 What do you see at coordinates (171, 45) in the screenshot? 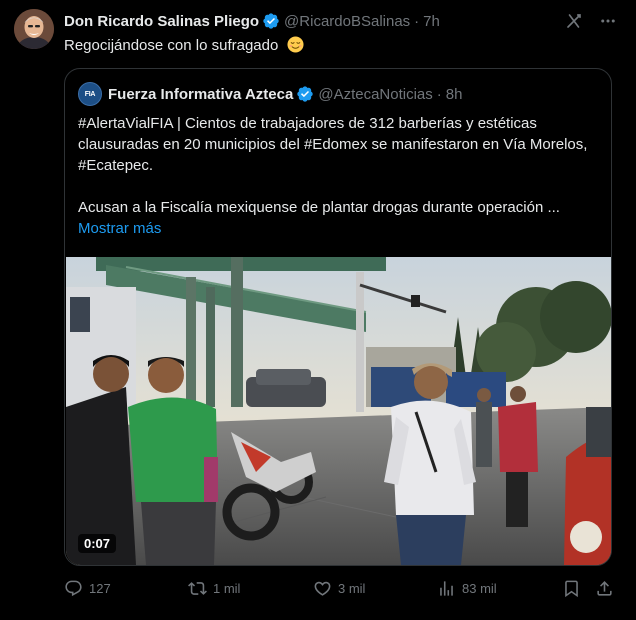
I see `tweet-text-content: Regocijándose con lo sufragado` at bounding box center [171, 45].